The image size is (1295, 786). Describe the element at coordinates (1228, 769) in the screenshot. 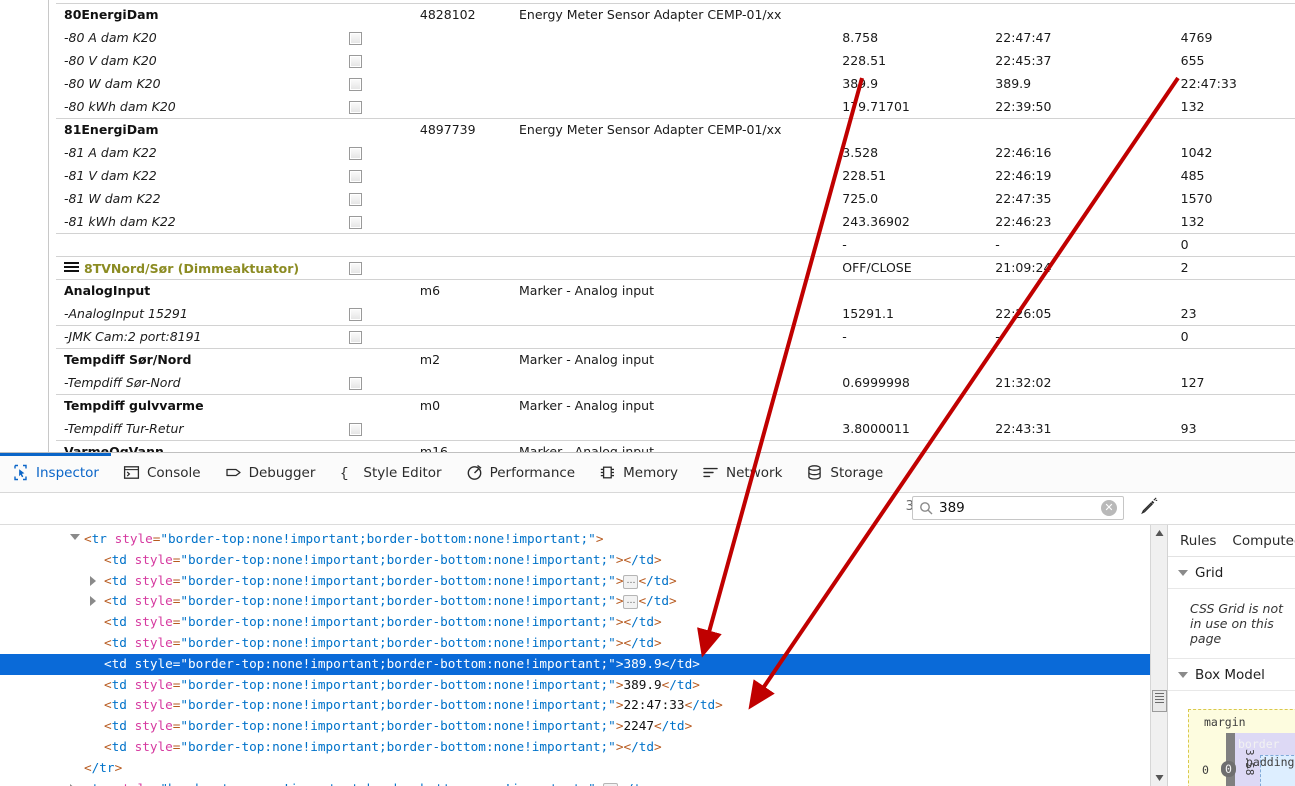

I see `box-model-border-left-value: 0` at that location.